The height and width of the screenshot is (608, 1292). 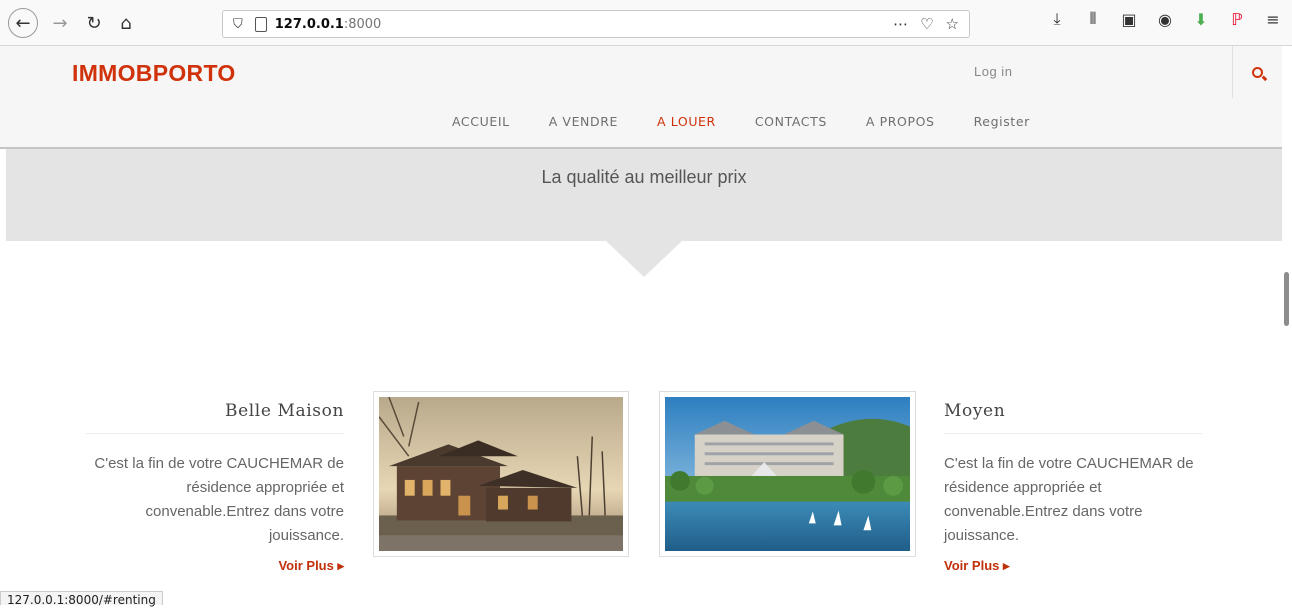 I want to click on resort-image, so click(x=787, y=474).